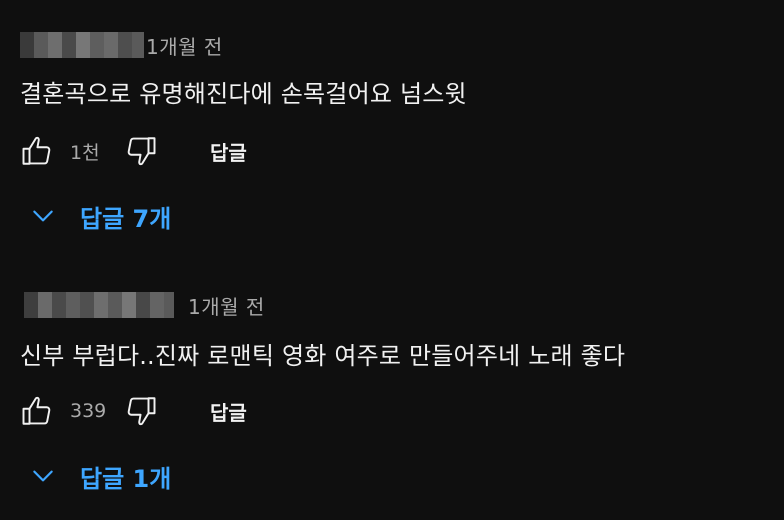  What do you see at coordinates (85, 152) in the screenshot?
I see `like-count: 1천` at bounding box center [85, 152].